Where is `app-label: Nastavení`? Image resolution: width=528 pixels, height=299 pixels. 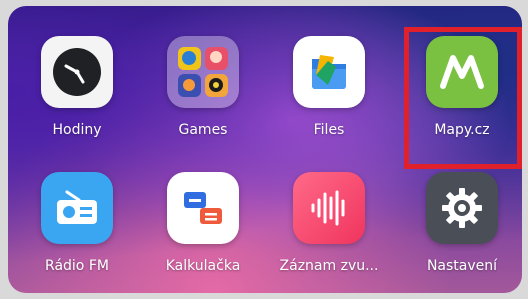 app-label: Nastavení is located at coordinates (462, 266).